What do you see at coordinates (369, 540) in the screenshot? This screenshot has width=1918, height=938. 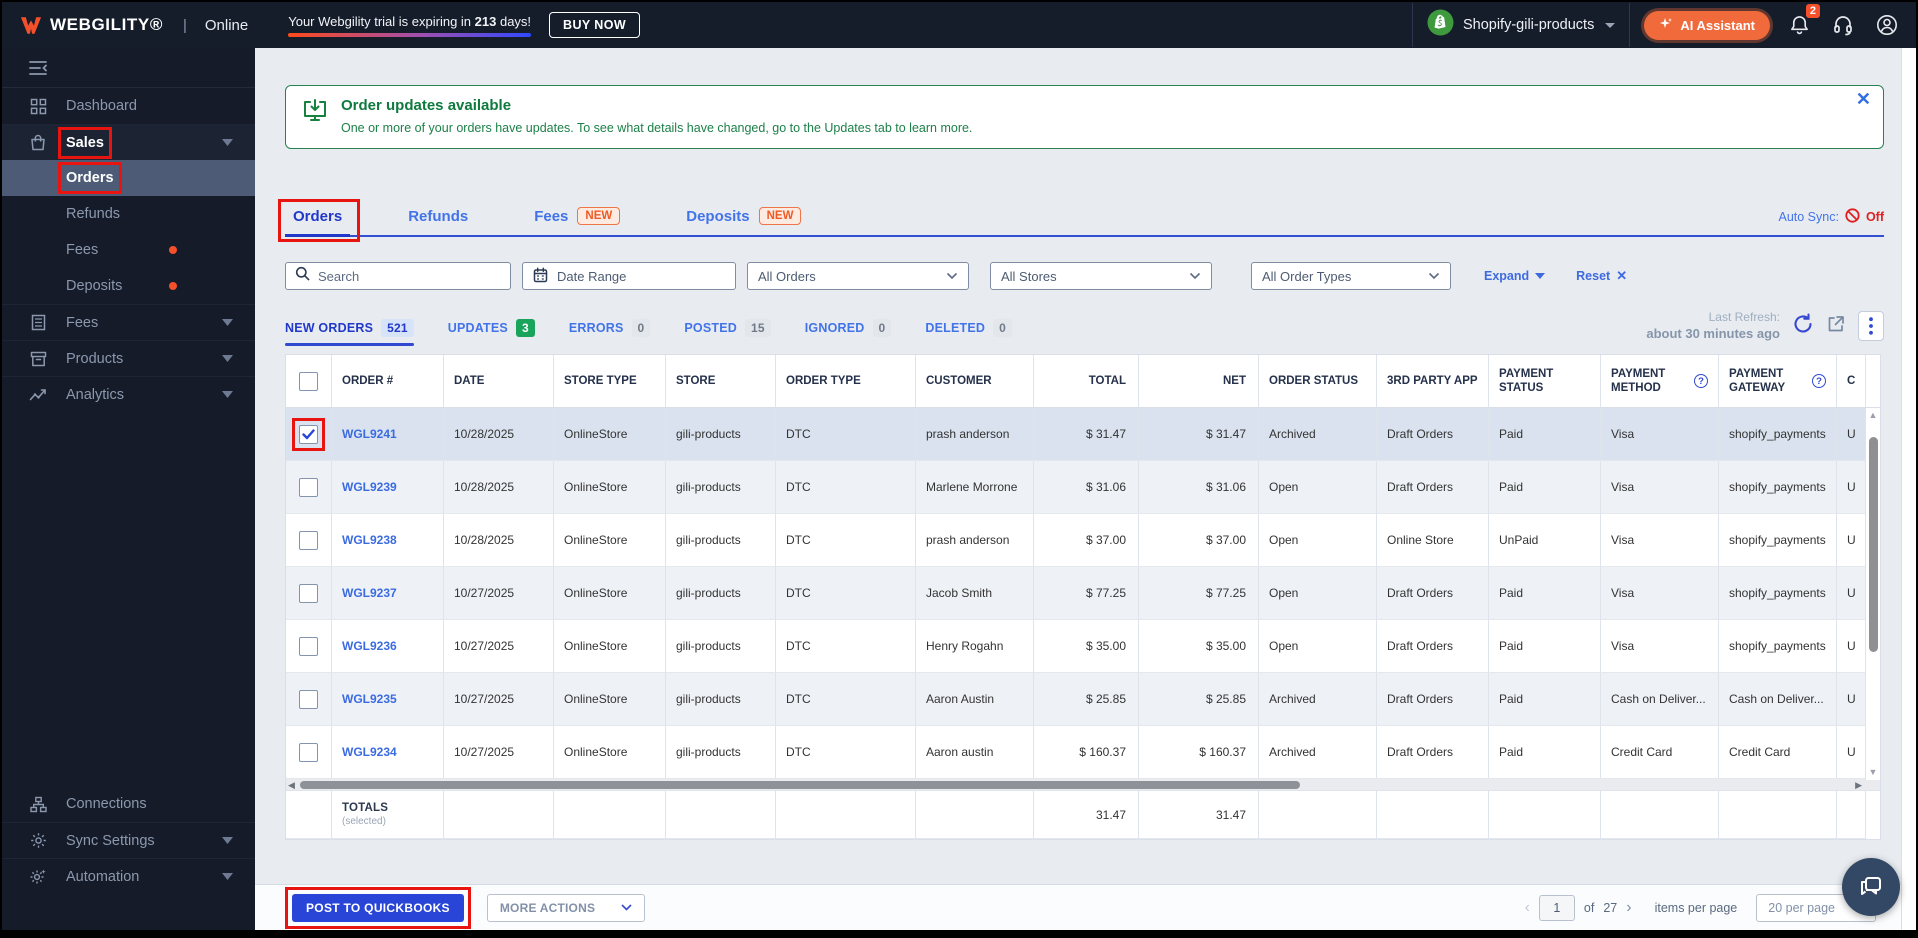 I see `order-number-link: WGL9238` at bounding box center [369, 540].